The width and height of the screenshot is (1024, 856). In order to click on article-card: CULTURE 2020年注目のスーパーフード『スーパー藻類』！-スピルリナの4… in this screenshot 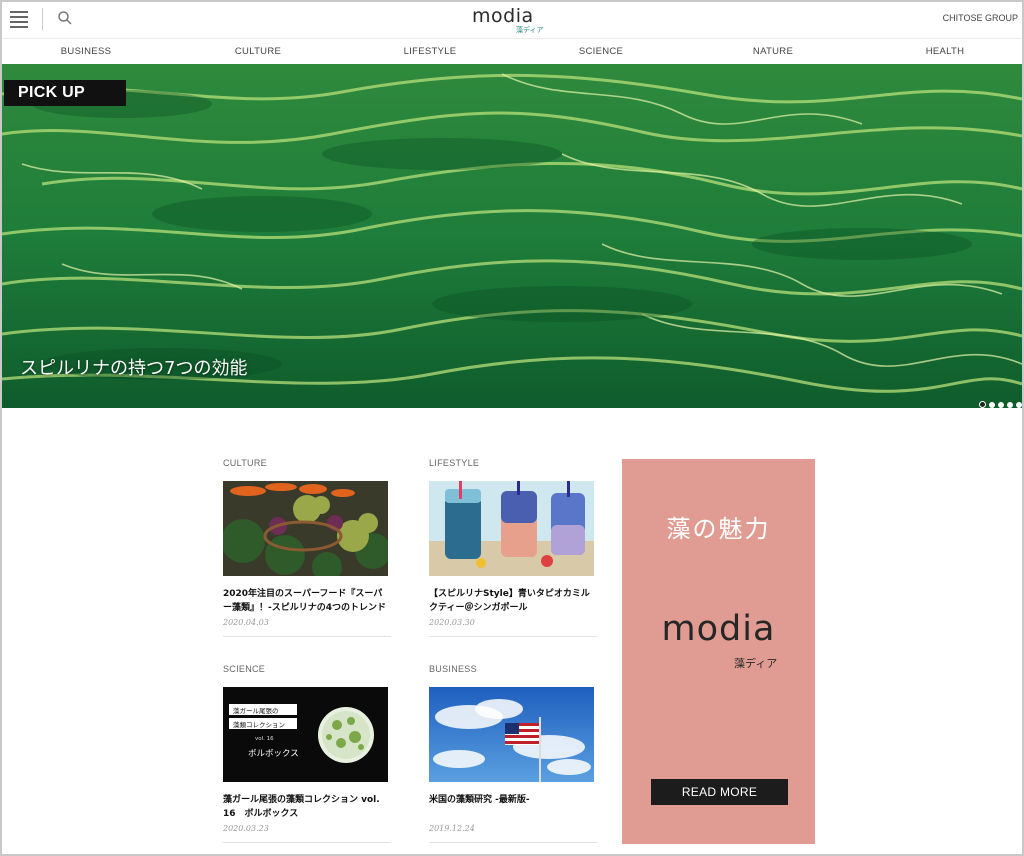, I will do `click(308, 547)`.